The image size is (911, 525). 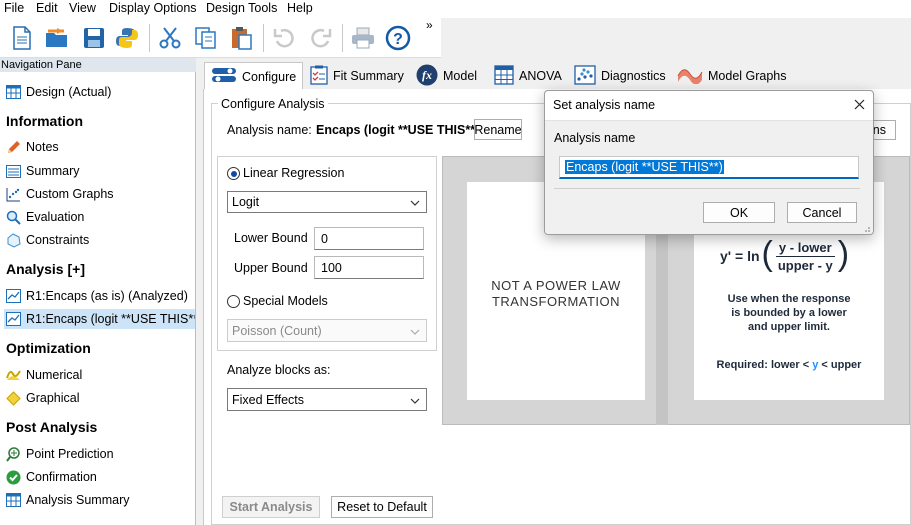 What do you see at coordinates (241, 38) in the screenshot?
I see `paste-icon` at bounding box center [241, 38].